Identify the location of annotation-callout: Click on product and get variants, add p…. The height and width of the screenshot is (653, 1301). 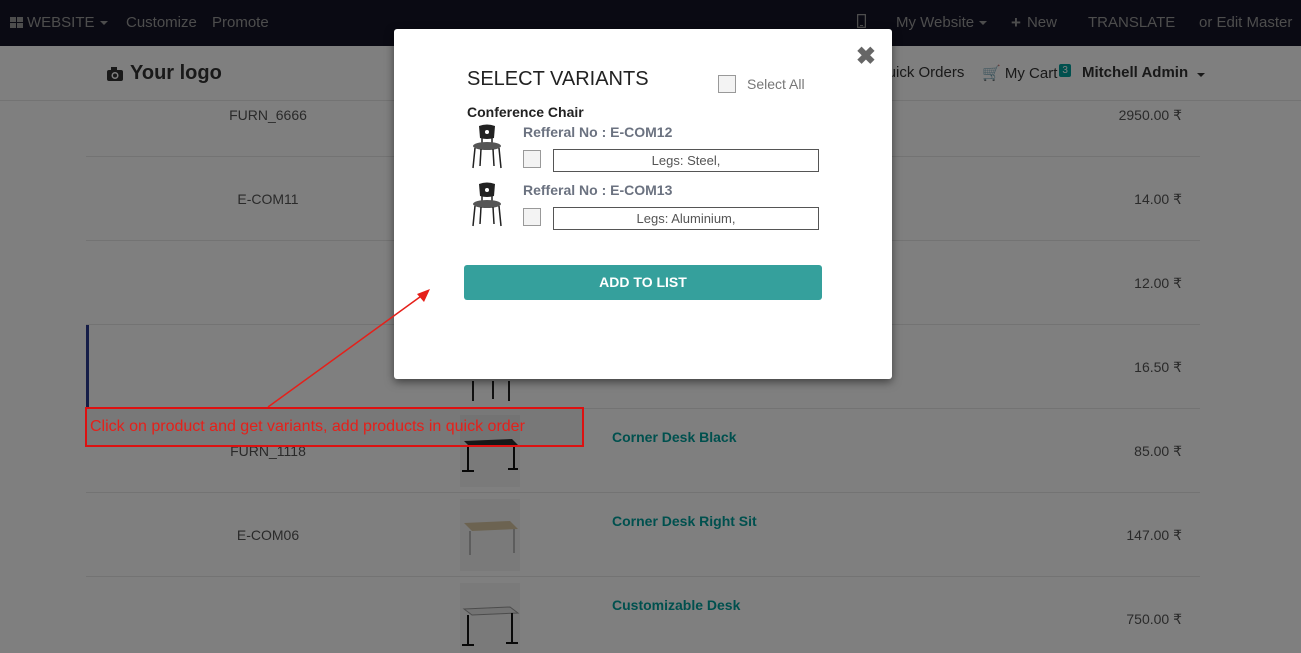
(334, 427).